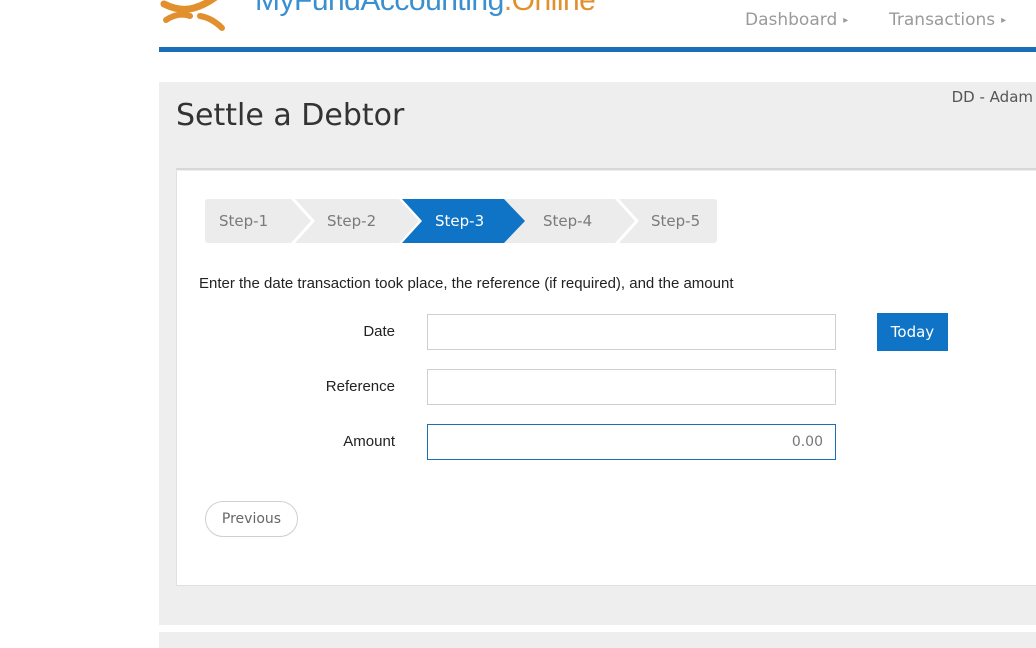 This screenshot has height=648, width=1036. Describe the element at coordinates (791, 20) in the screenshot. I see `nav-dashboard-label: Dashboard` at that location.